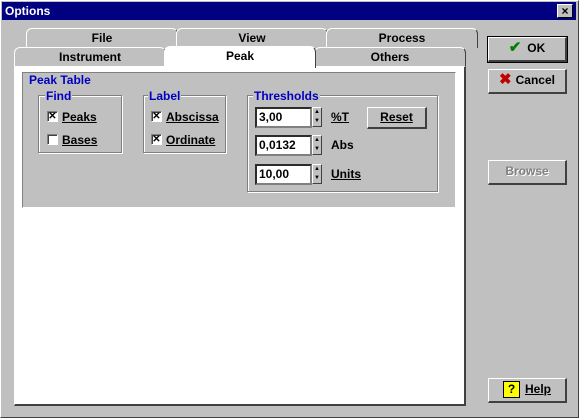 The height and width of the screenshot is (418, 579). I want to click on ordinate-checkbox: ✕, so click(156, 139).